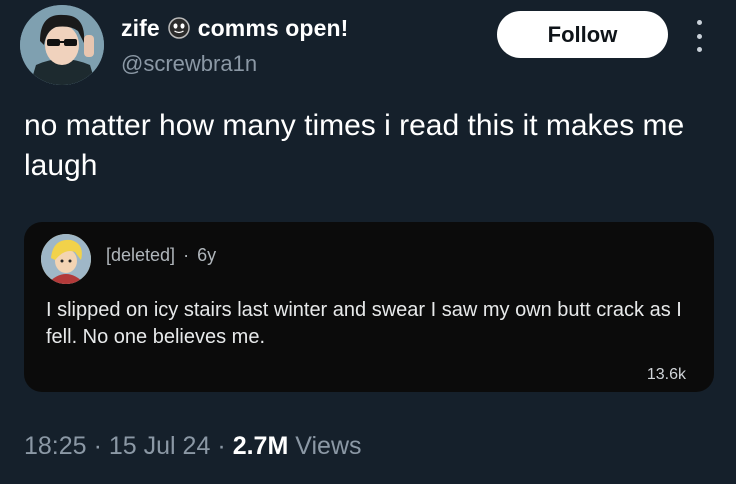 This screenshot has width=736, height=484. I want to click on quoted-comment-meta: [deleted] · 6y, so click(161, 255).